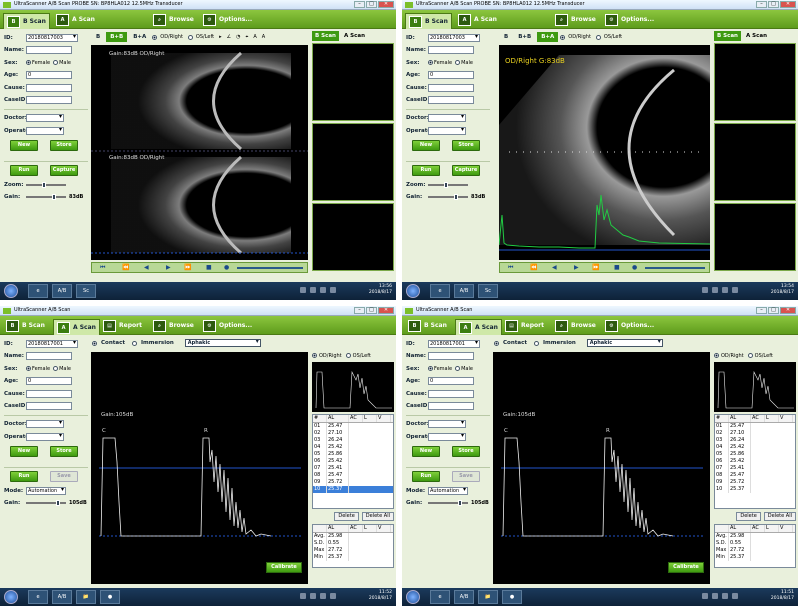  What do you see at coordinates (86, 291) in the screenshot?
I see `taskbar-app-3: Sc` at bounding box center [86, 291].